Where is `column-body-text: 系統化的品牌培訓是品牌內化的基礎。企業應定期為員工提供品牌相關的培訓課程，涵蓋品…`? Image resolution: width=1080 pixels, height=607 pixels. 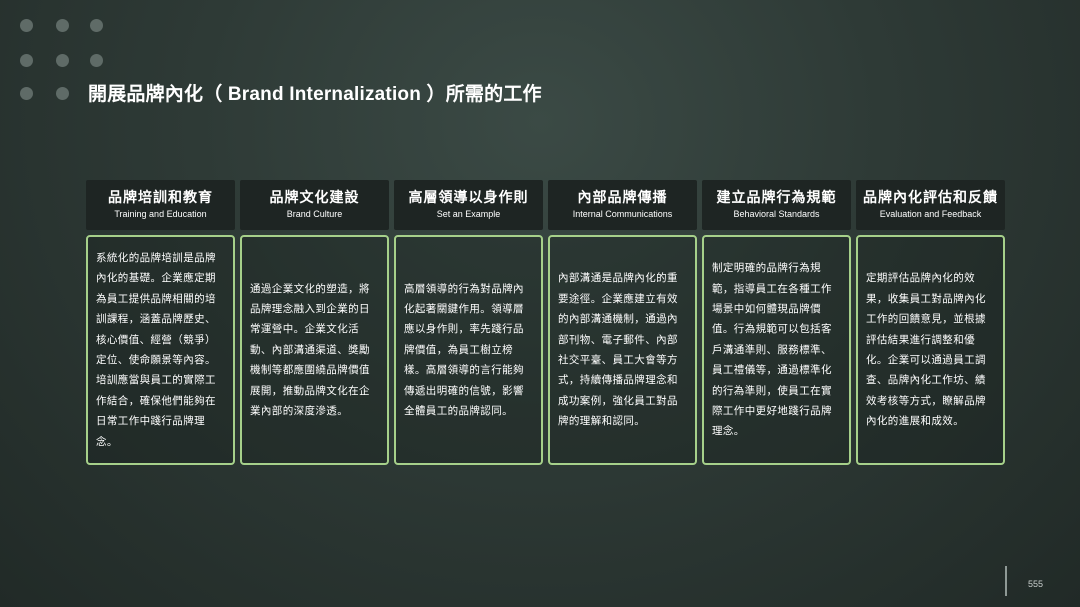
column-body-text: 系統化的品牌培訓是品牌內化的基礎。企業應定期為員工提供品牌相關的培訓課程，涵蓋品… is located at coordinates (156, 349).